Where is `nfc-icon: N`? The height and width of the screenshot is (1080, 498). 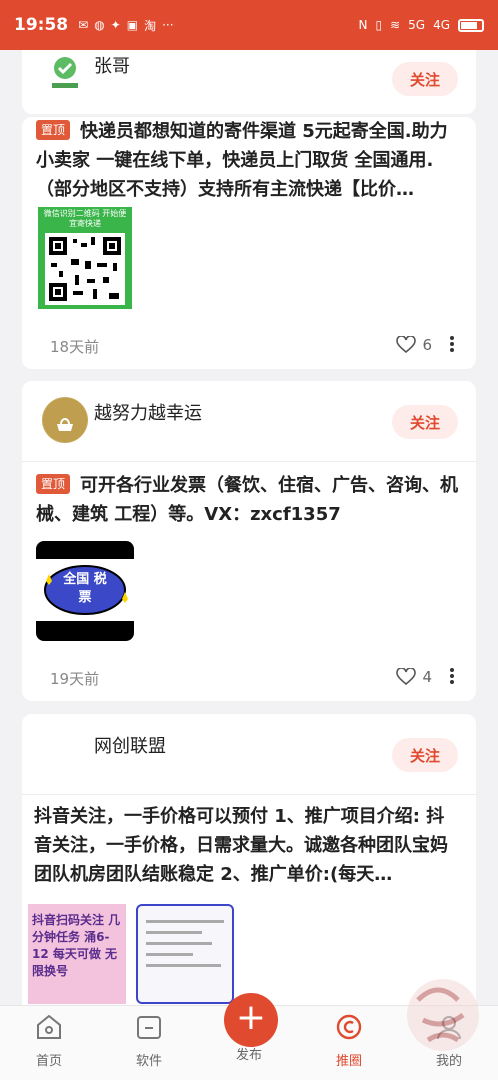 nfc-icon: N is located at coordinates (363, 25).